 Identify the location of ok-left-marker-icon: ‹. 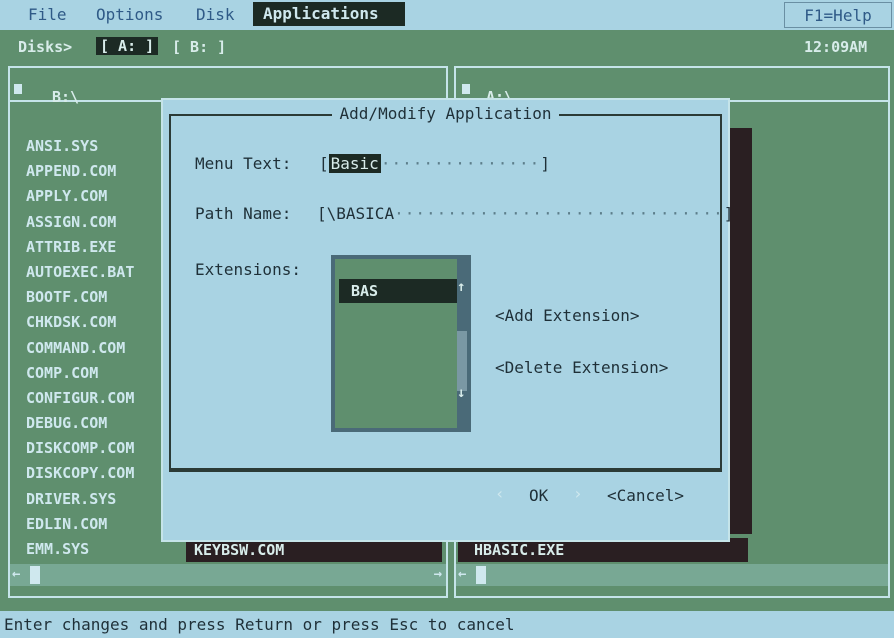
(500, 493).